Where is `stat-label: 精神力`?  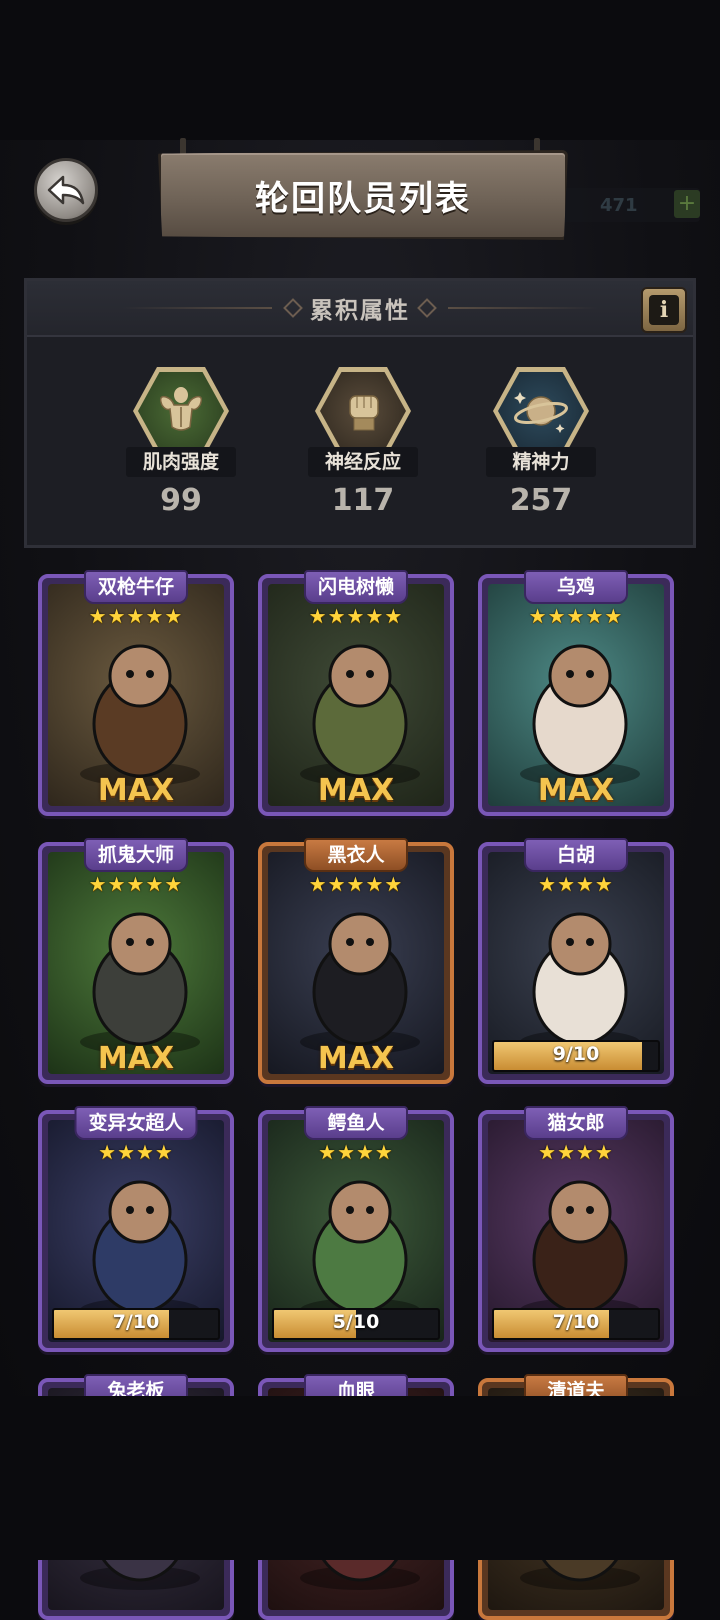 stat-label: 精神力 is located at coordinates (541, 462).